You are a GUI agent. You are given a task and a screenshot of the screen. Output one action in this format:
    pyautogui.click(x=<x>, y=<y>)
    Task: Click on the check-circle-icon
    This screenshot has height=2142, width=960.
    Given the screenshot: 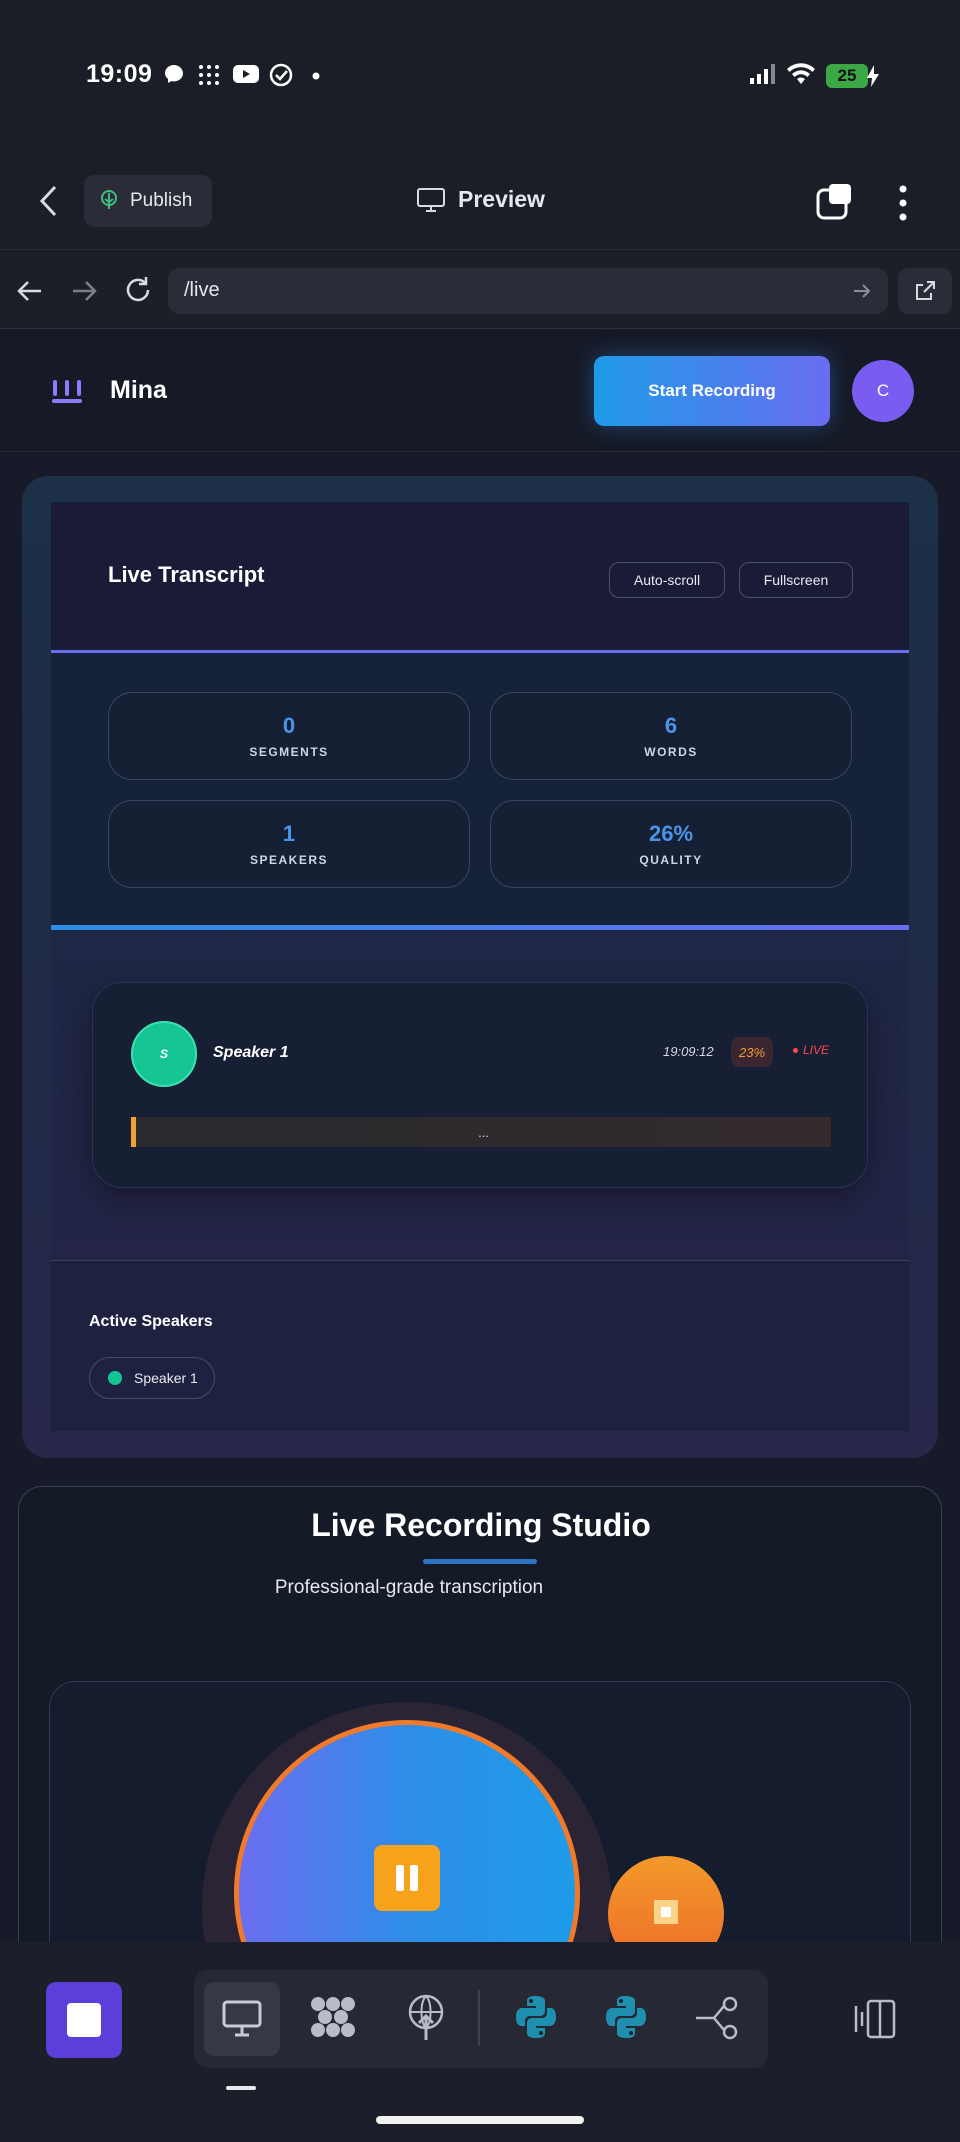 What is the action you would take?
    pyautogui.click(x=281, y=76)
    